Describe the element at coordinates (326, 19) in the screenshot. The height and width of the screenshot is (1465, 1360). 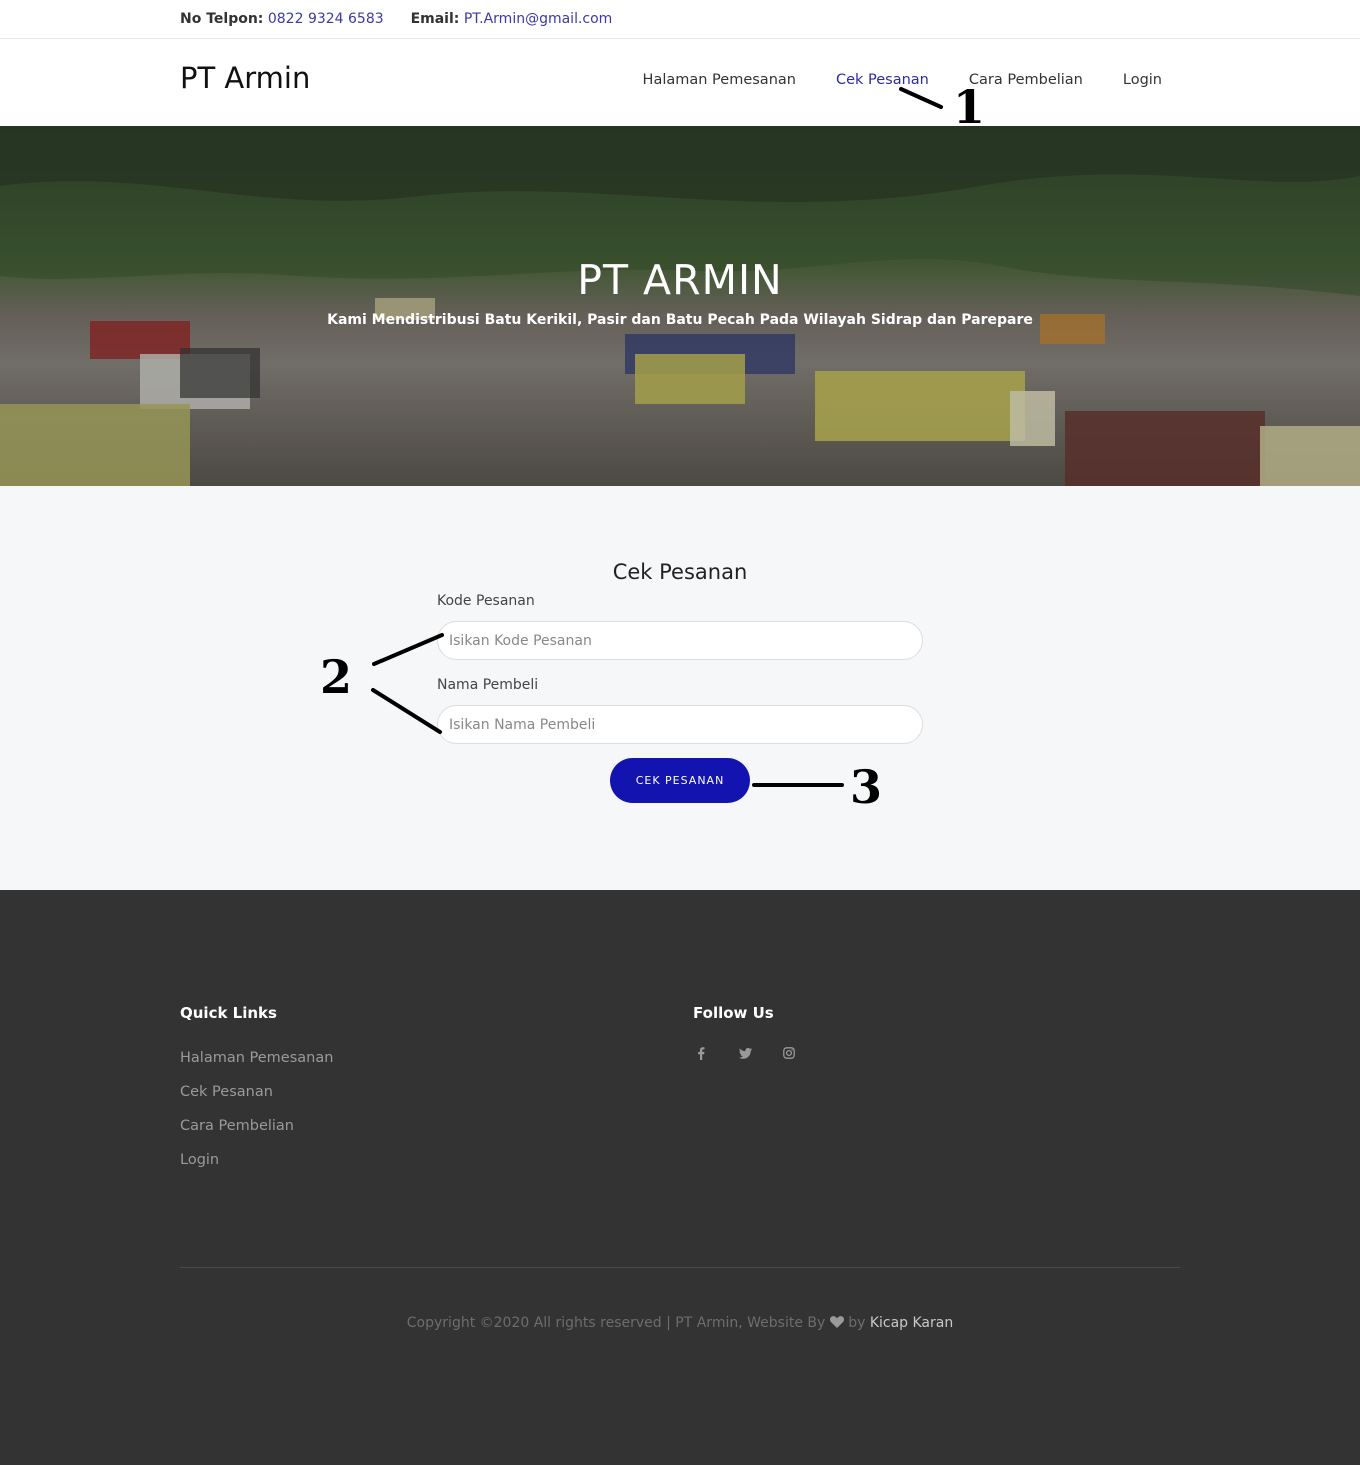
I see `phone-link: 0822 9324 6583` at that location.